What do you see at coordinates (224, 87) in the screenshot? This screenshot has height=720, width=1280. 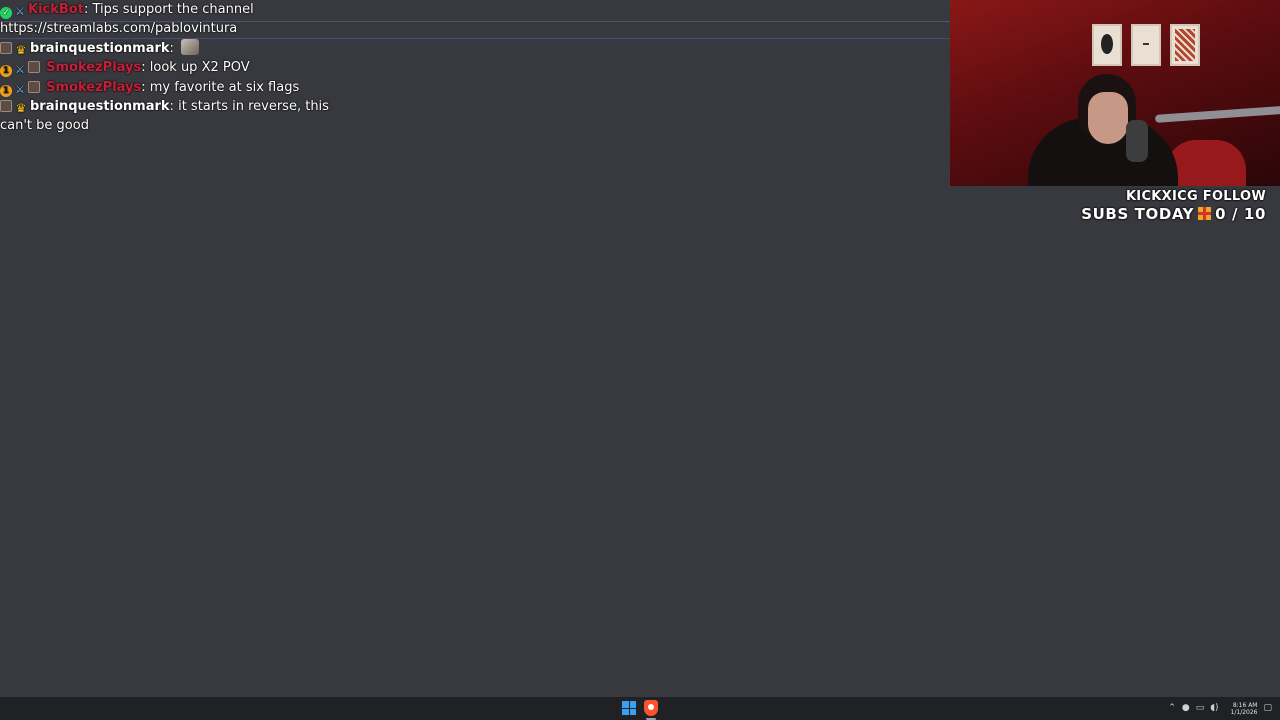 I see `chat-text: my favorite at six flags` at bounding box center [224, 87].